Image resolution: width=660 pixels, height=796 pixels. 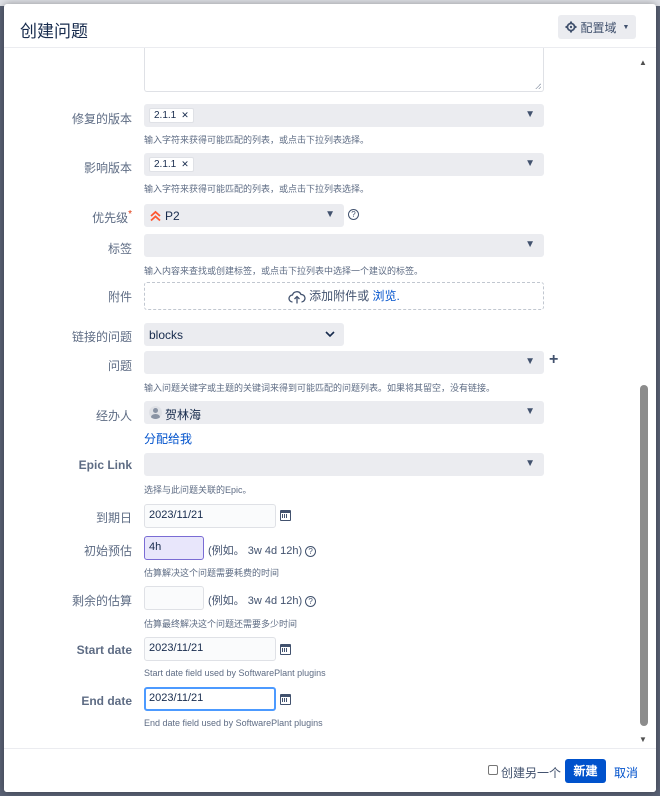 I want to click on fix-version-tag: 2.1.1 ✕, so click(x=171, y=115).